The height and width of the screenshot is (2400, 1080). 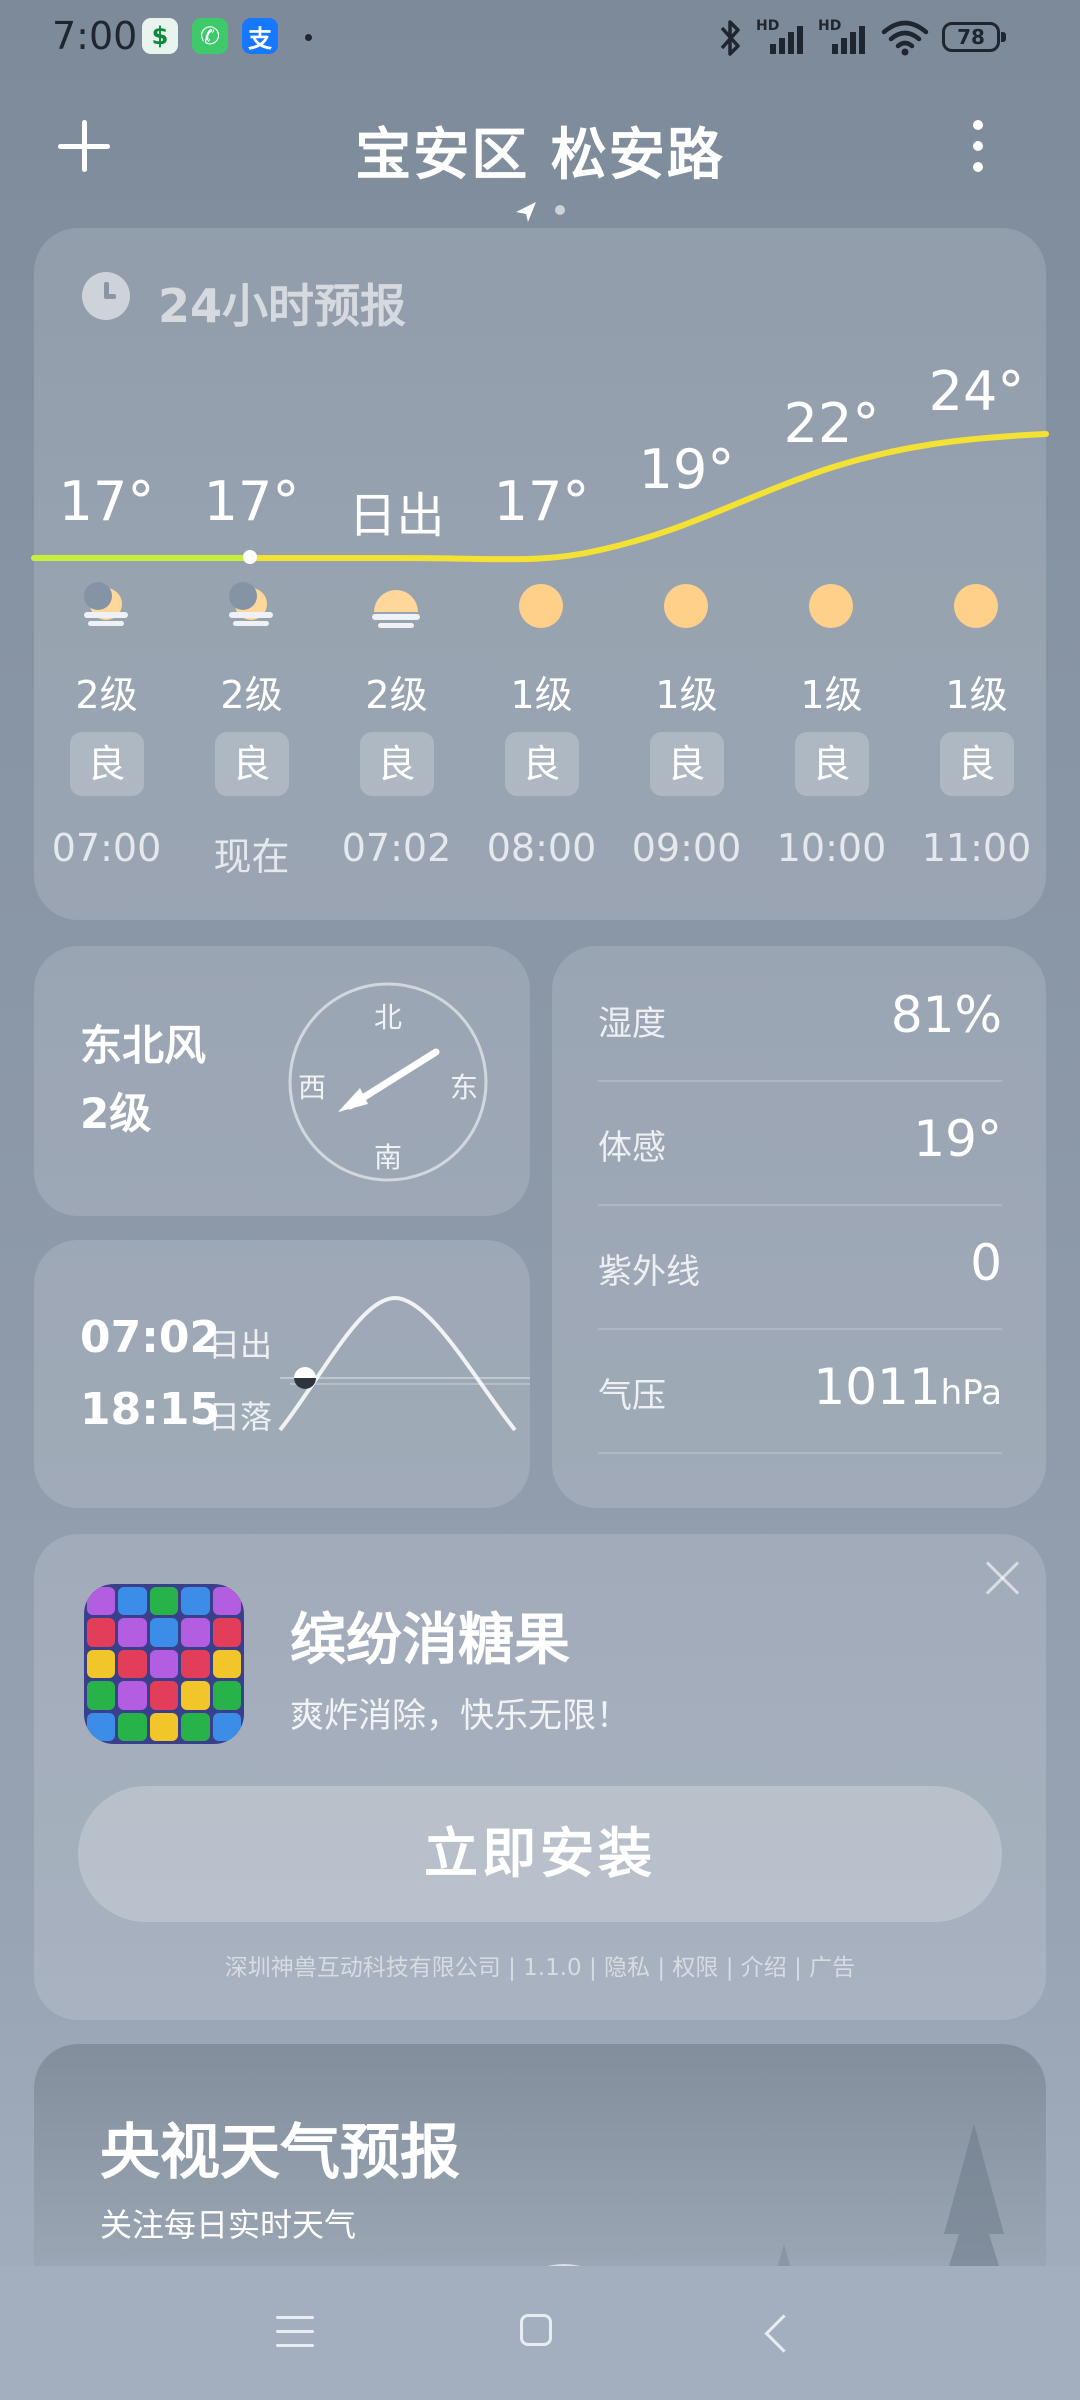 I want to click on forecast-time: 07:02, so click(x=396, y=848).